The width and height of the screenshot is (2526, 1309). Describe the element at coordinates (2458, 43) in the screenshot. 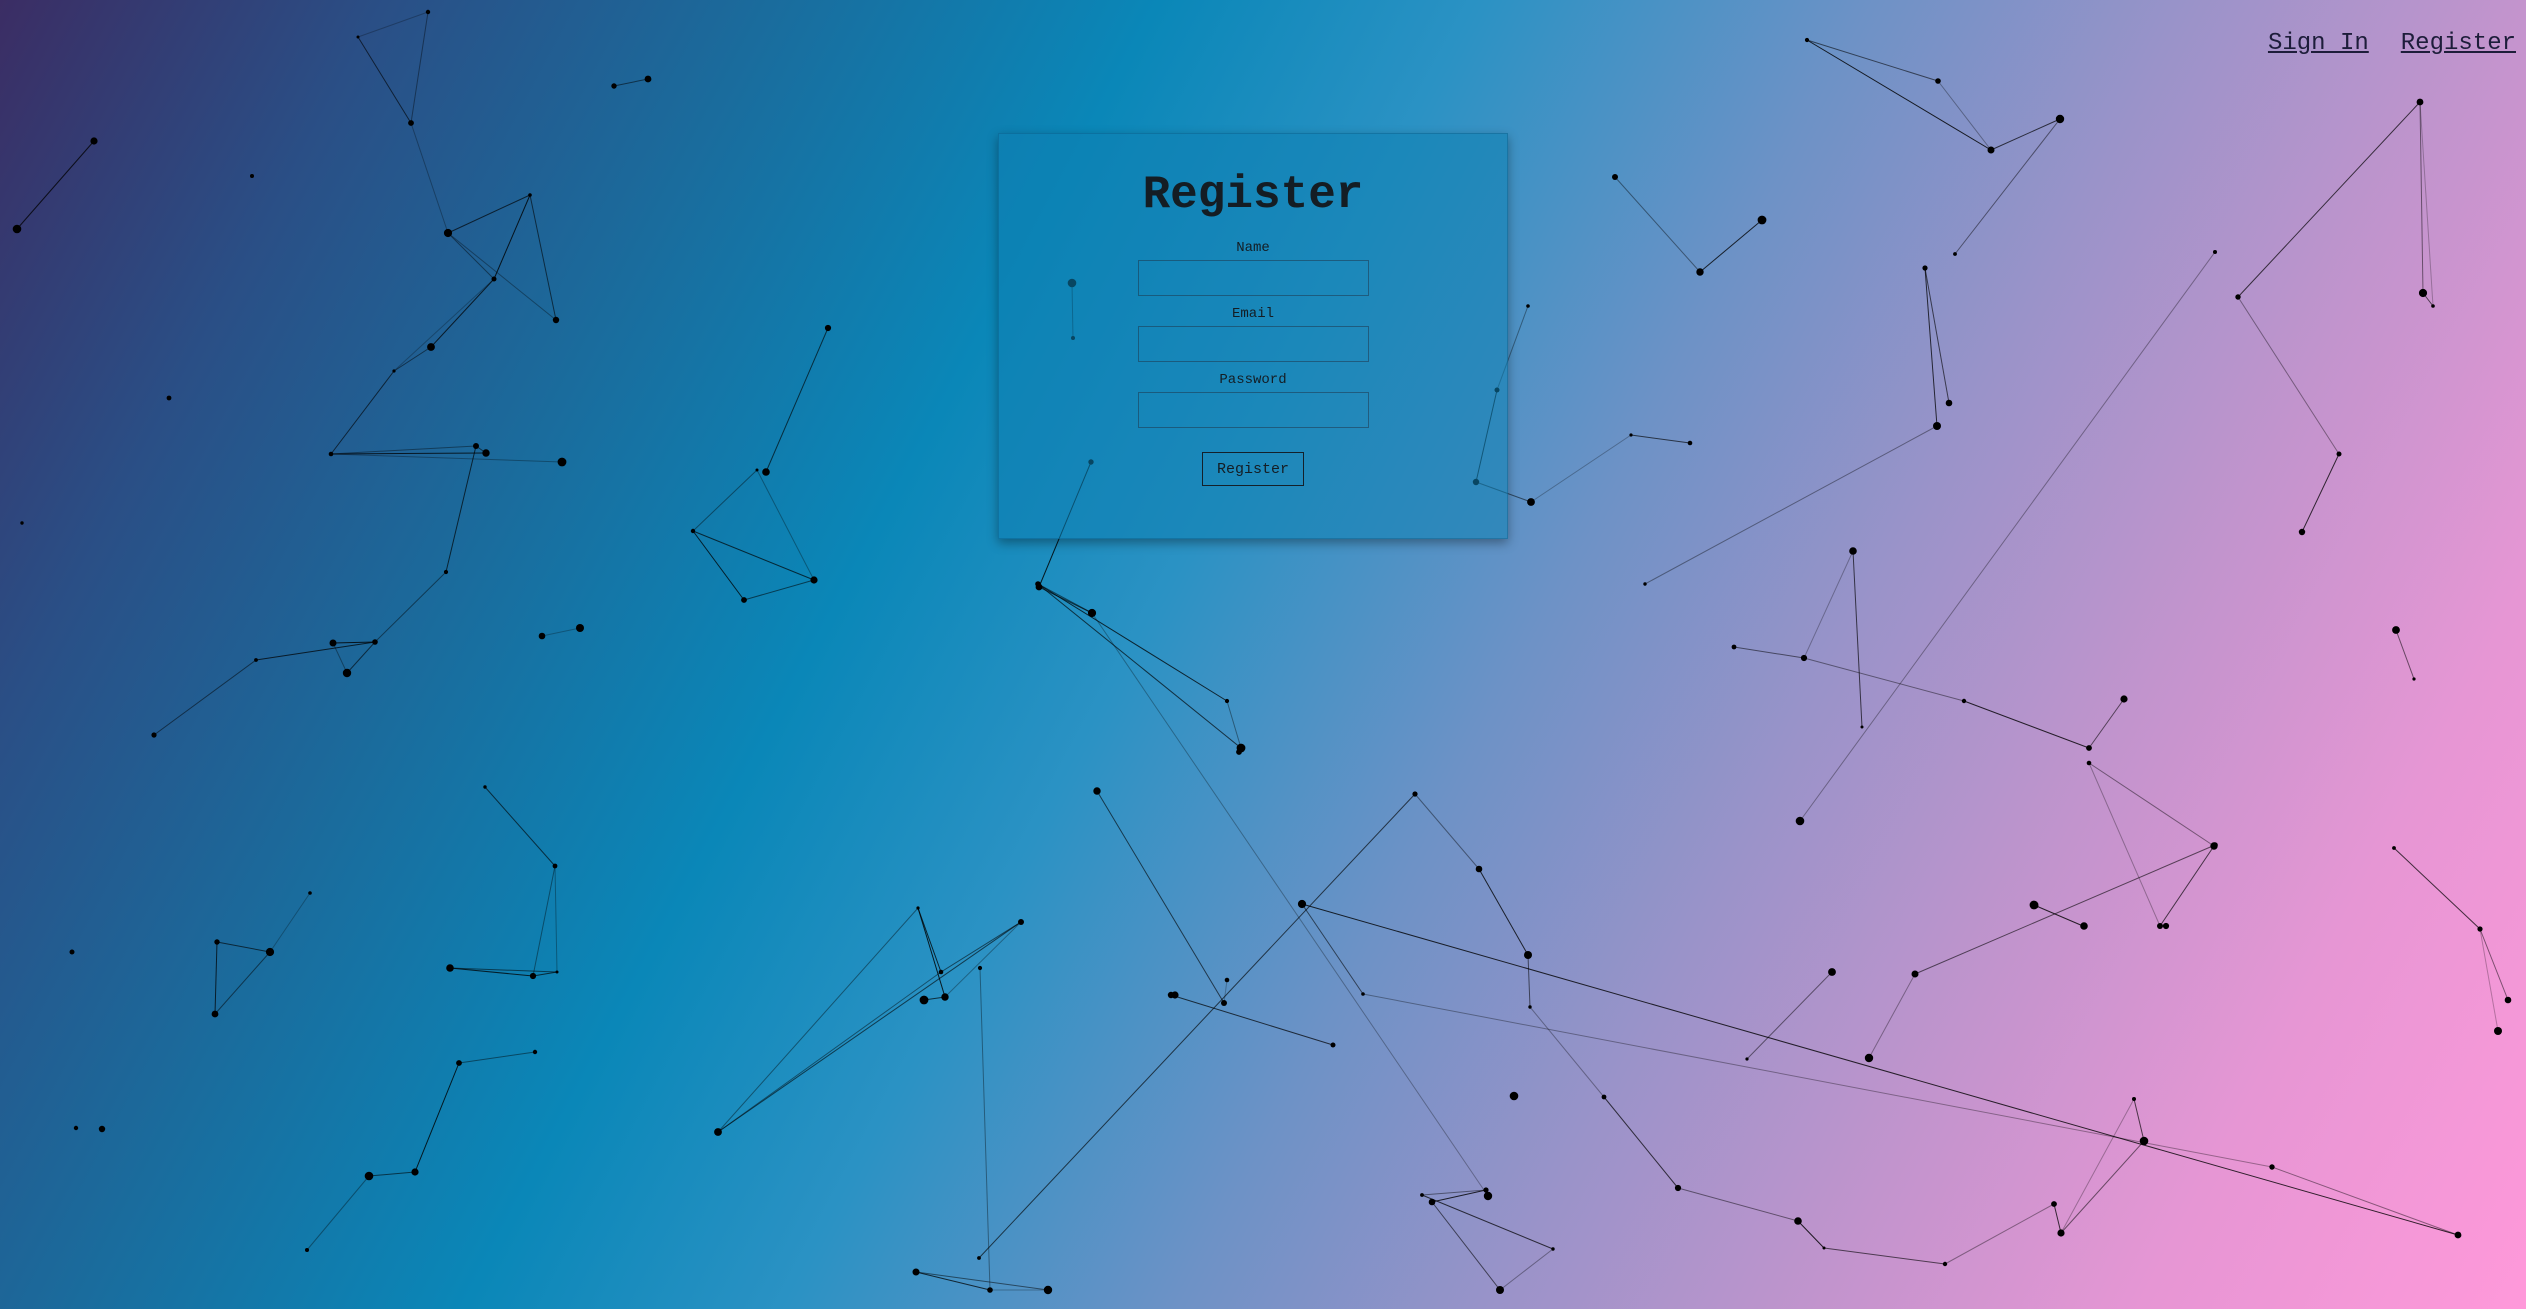

I see `register-link: Register` at that location.